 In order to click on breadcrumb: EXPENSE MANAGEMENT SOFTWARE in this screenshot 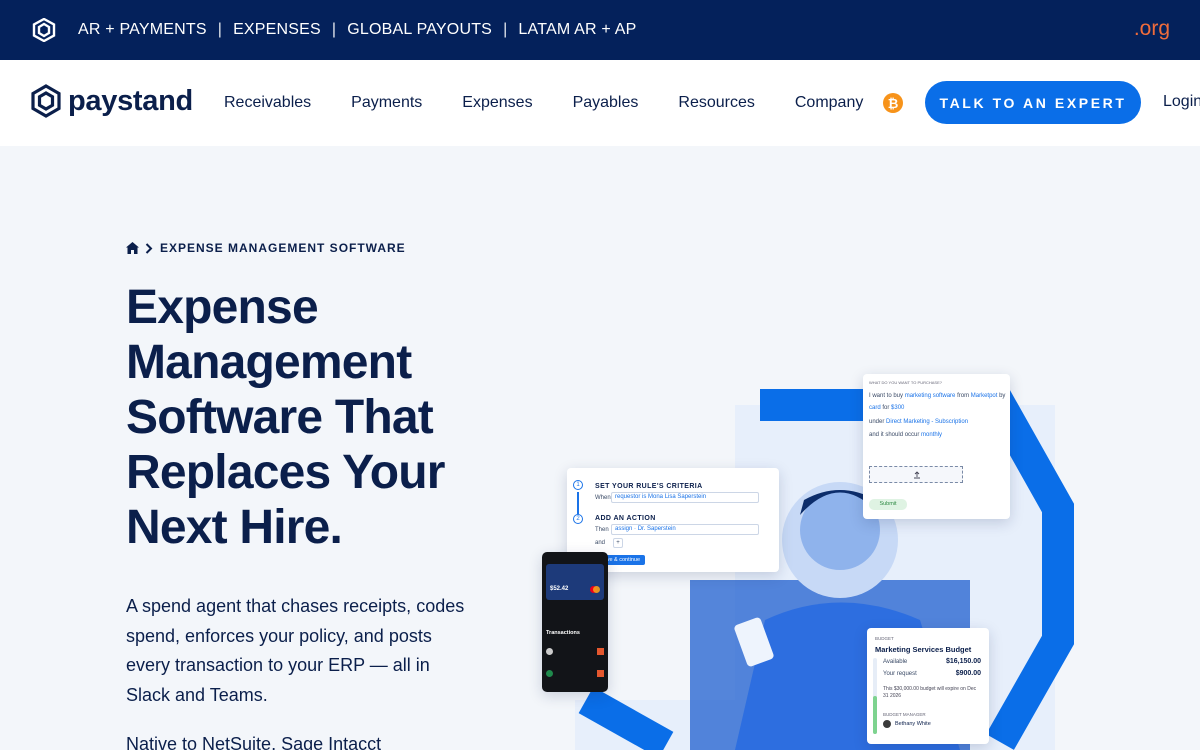, I will do `click(266, 248)`.